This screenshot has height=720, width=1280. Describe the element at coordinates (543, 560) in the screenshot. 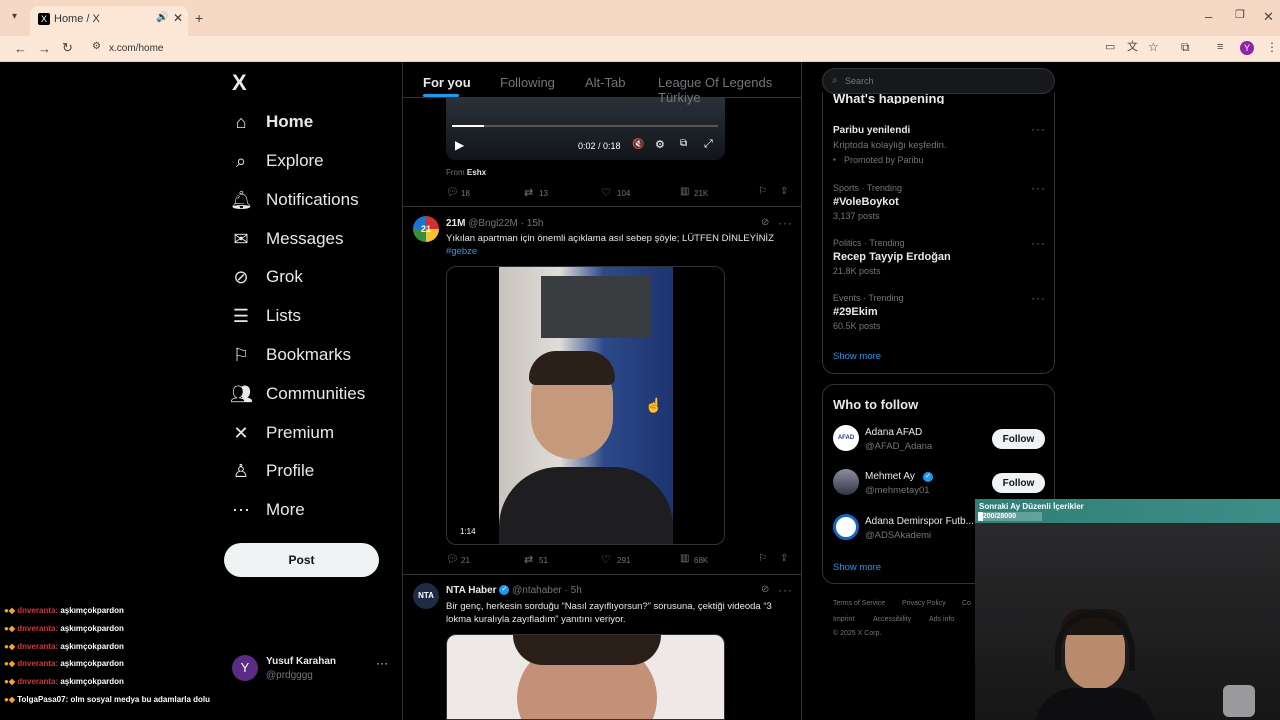

I see `repost-count: 51` at that location.